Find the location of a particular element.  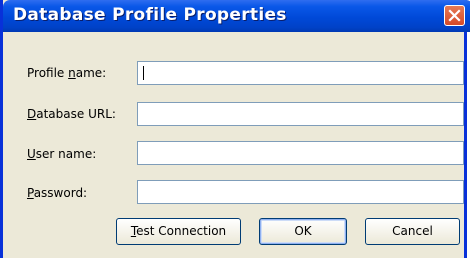

close-button is located at coordinates (454, 15).